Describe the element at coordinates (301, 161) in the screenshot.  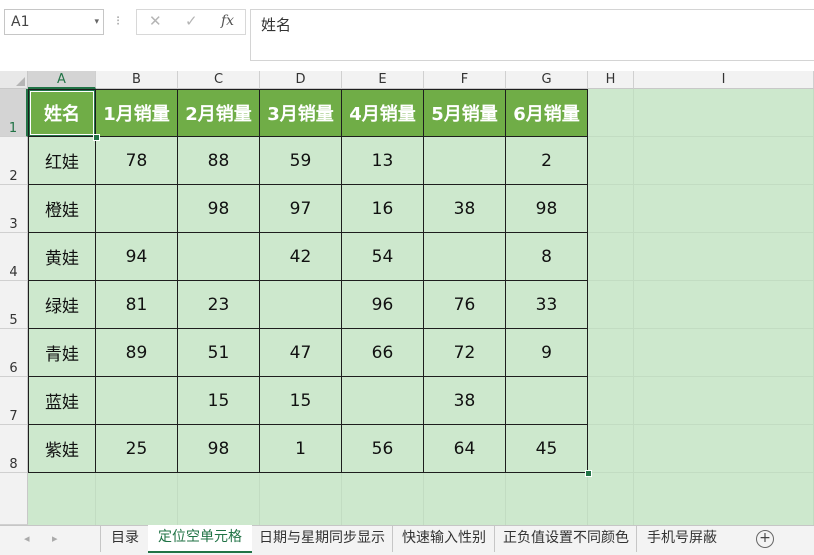
I see `value-cell: 59` at that location.